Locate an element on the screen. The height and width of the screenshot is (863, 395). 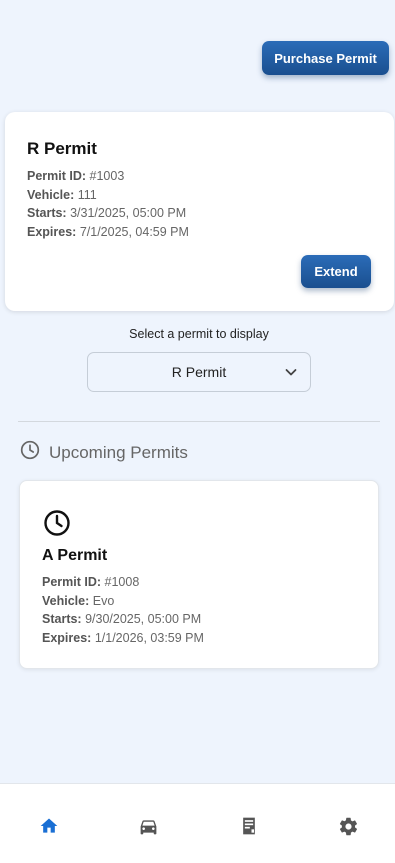
nav-home is located at coordinates (49, 826).